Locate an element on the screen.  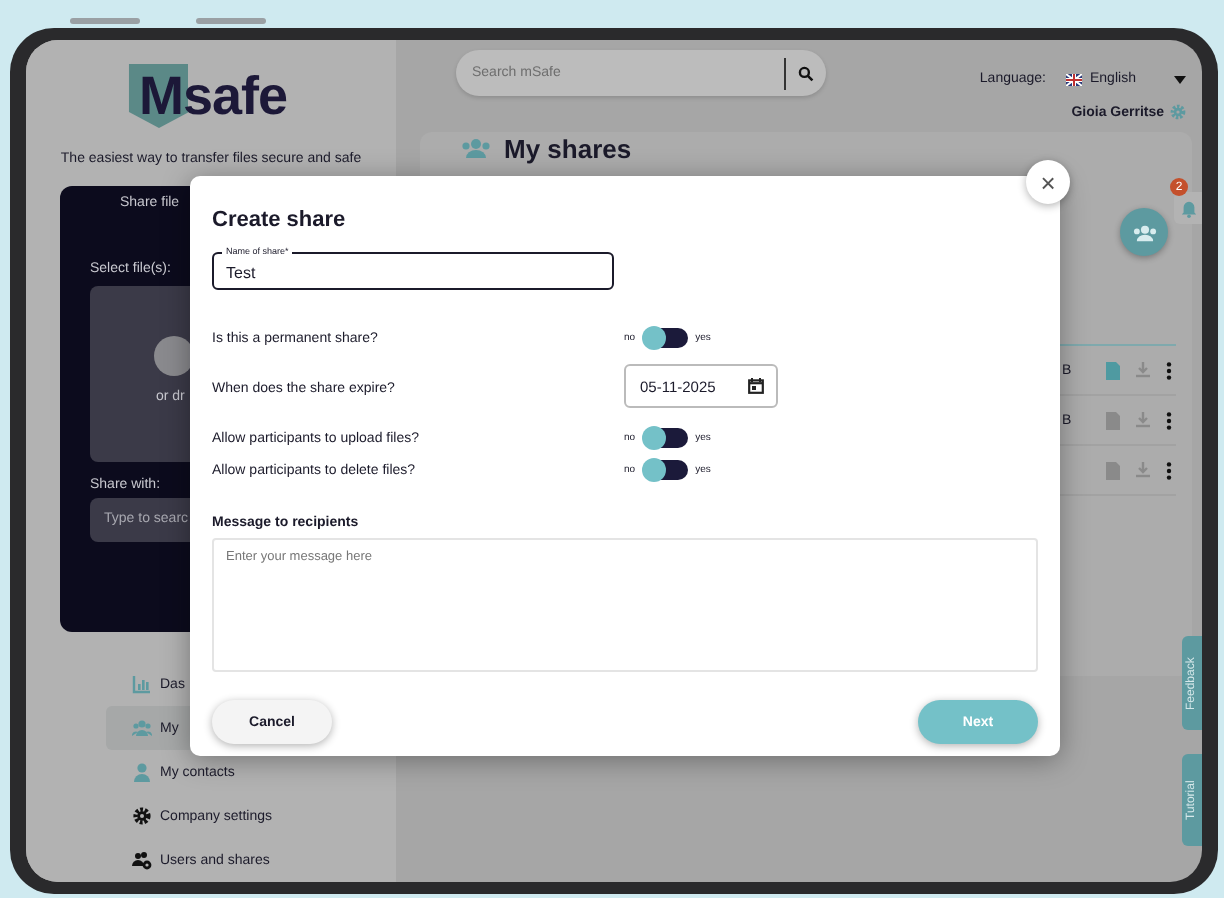
upload-circle is located at coordinates (174, 356).